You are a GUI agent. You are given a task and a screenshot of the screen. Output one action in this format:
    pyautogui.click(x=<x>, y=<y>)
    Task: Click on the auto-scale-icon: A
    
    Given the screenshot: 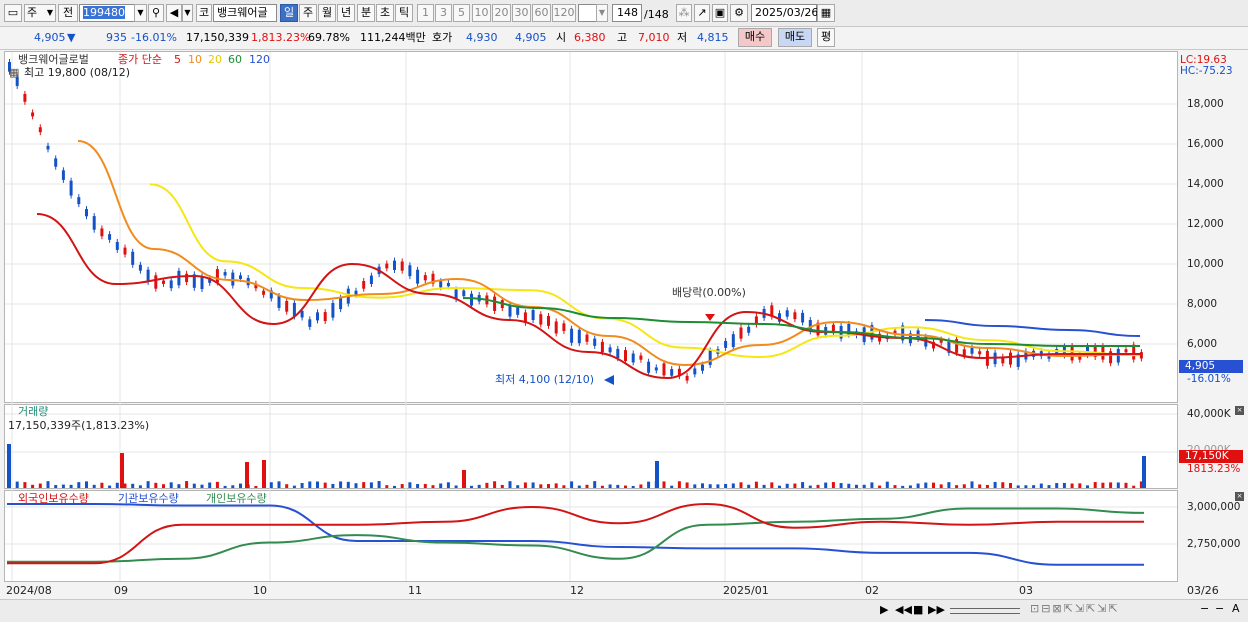 What is the action you would take?
    pyautogui.click(x=1236, y=608)
    